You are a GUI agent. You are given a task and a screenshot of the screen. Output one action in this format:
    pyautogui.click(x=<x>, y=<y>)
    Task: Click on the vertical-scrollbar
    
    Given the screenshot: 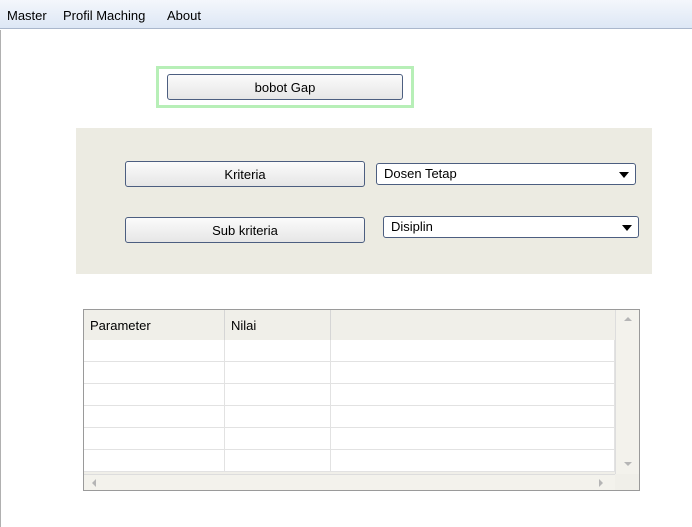 What is the action you would take?
    pyautogui.click(x=627, y=392)
    